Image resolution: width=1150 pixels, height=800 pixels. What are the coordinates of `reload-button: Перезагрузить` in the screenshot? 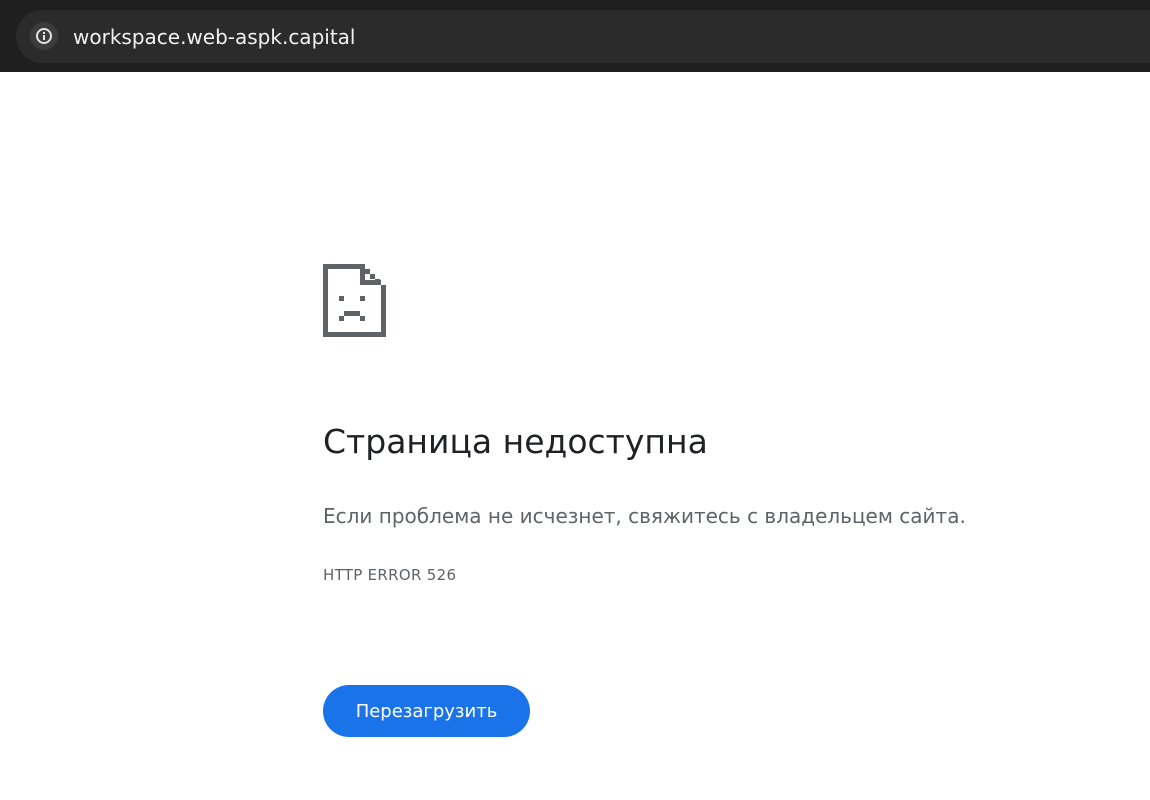 It's located at (426, 711).